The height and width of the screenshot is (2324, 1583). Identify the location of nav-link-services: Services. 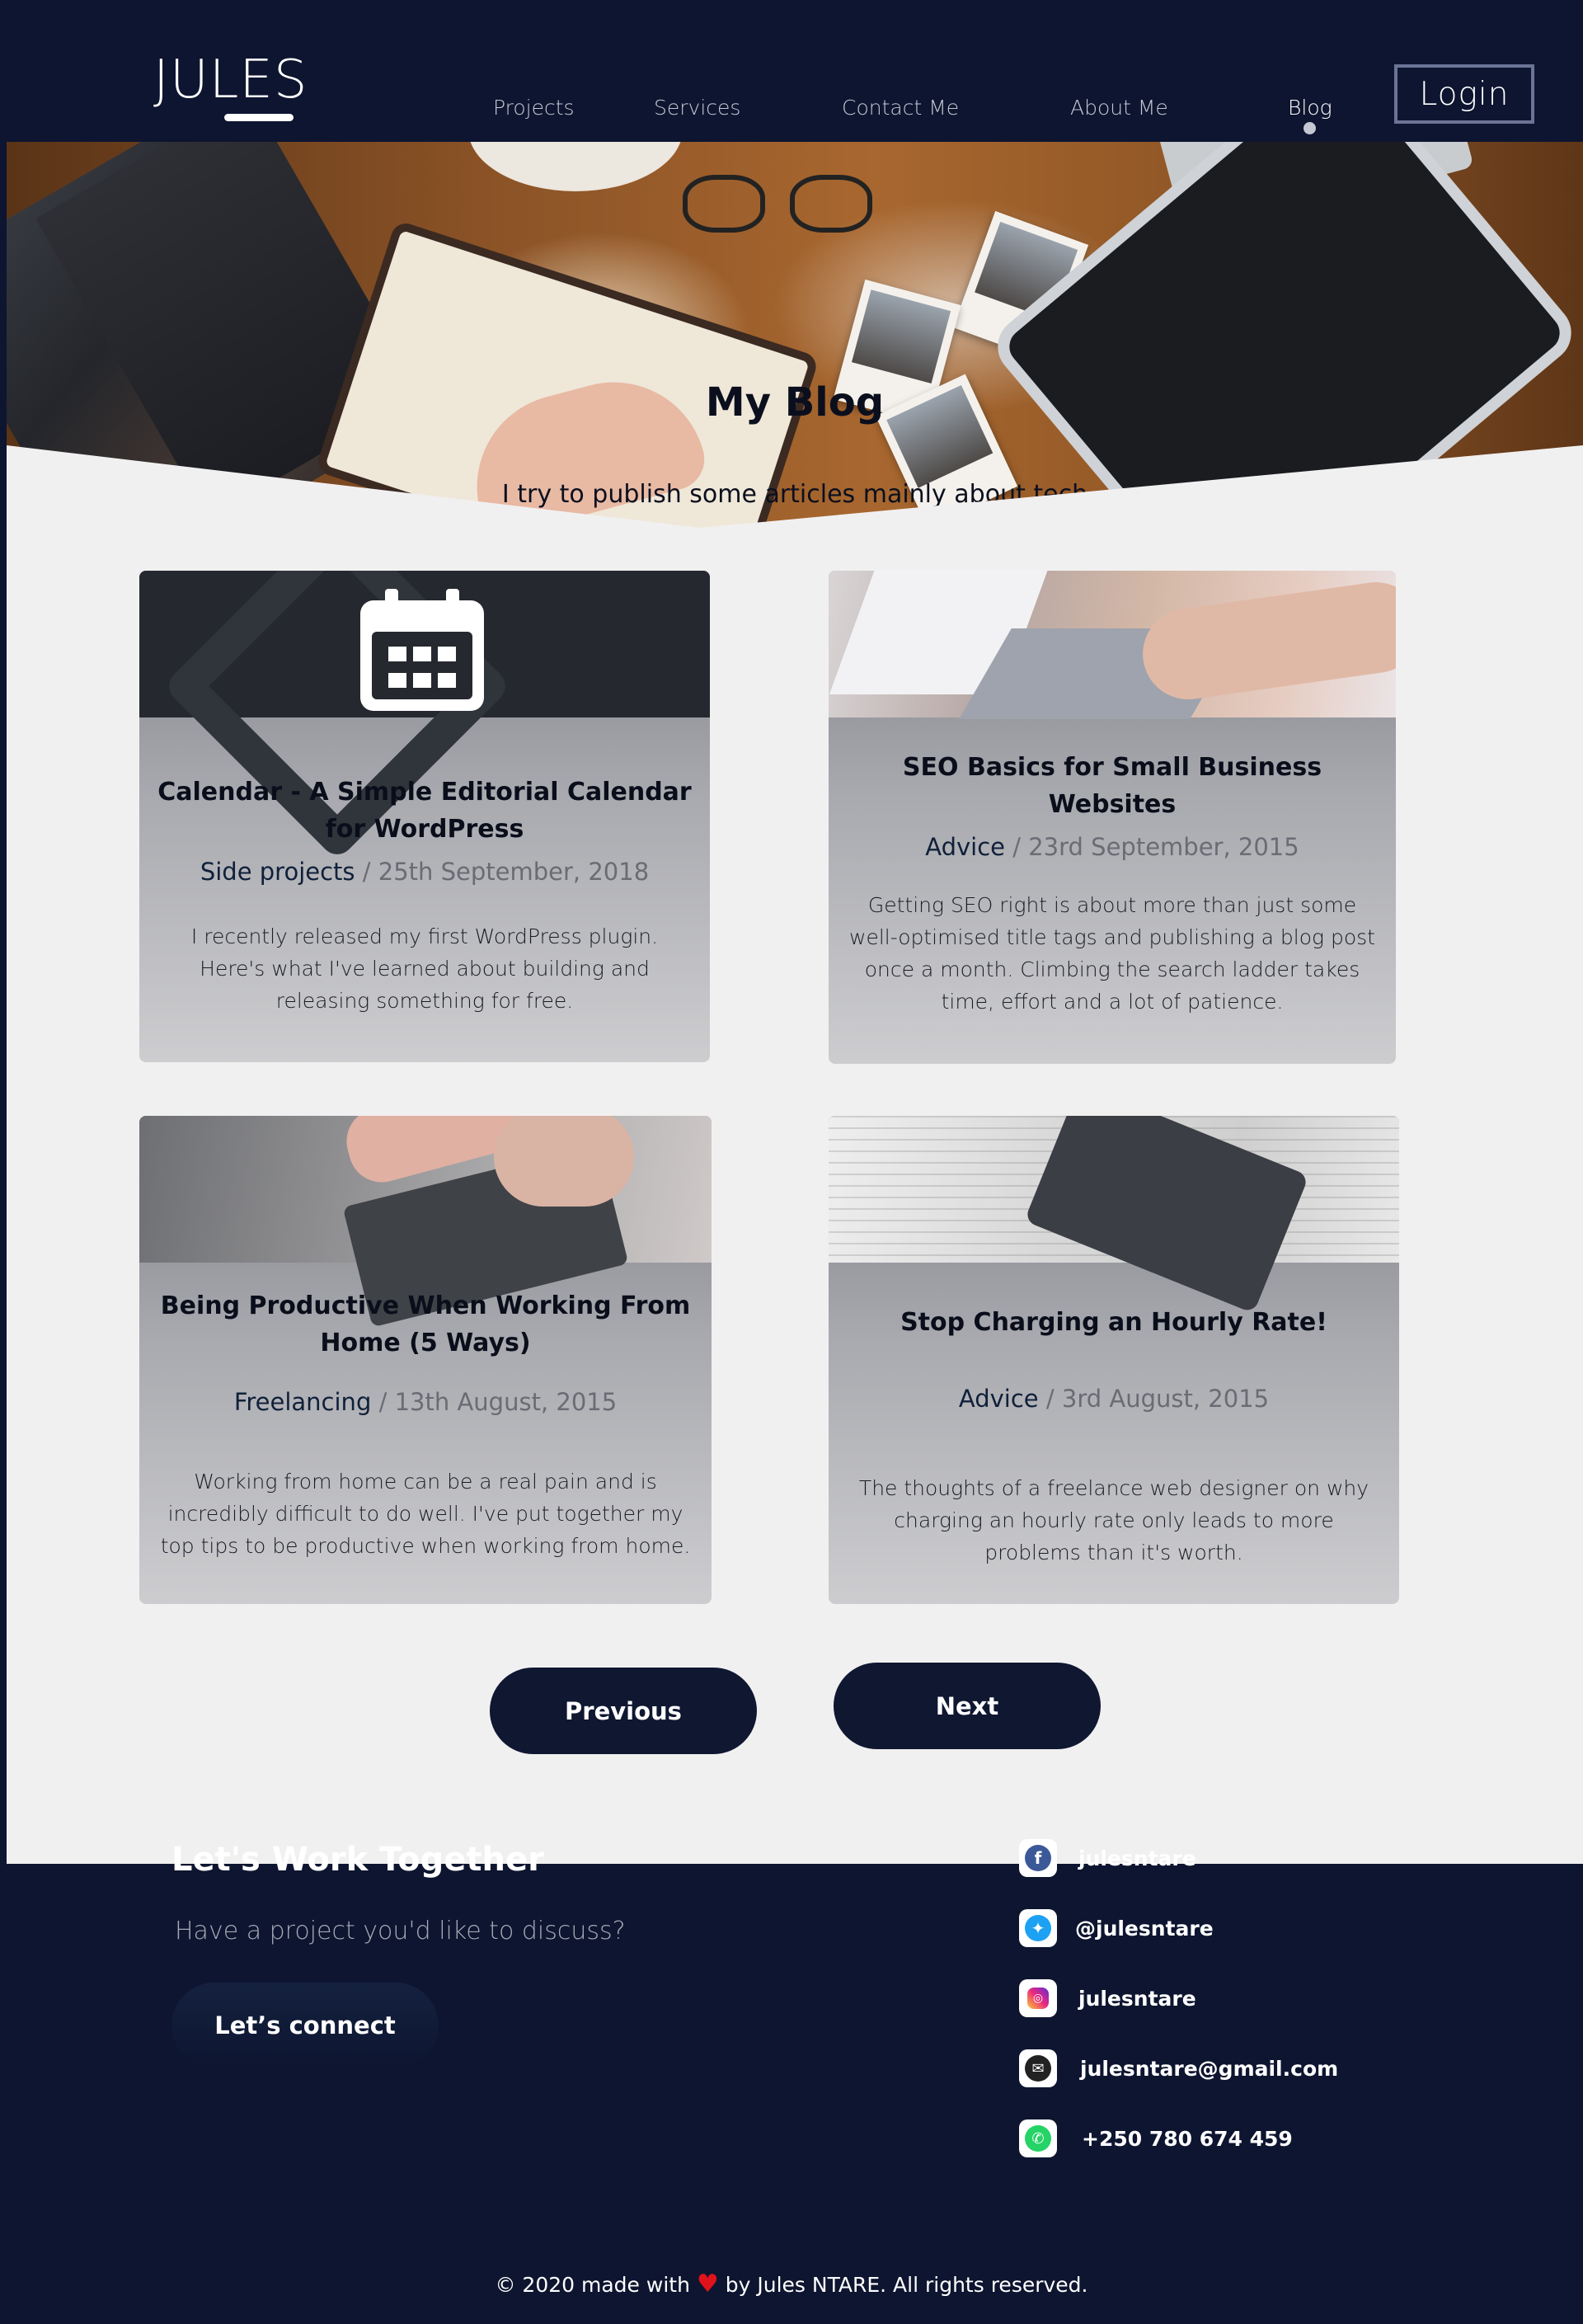
(697, 108).